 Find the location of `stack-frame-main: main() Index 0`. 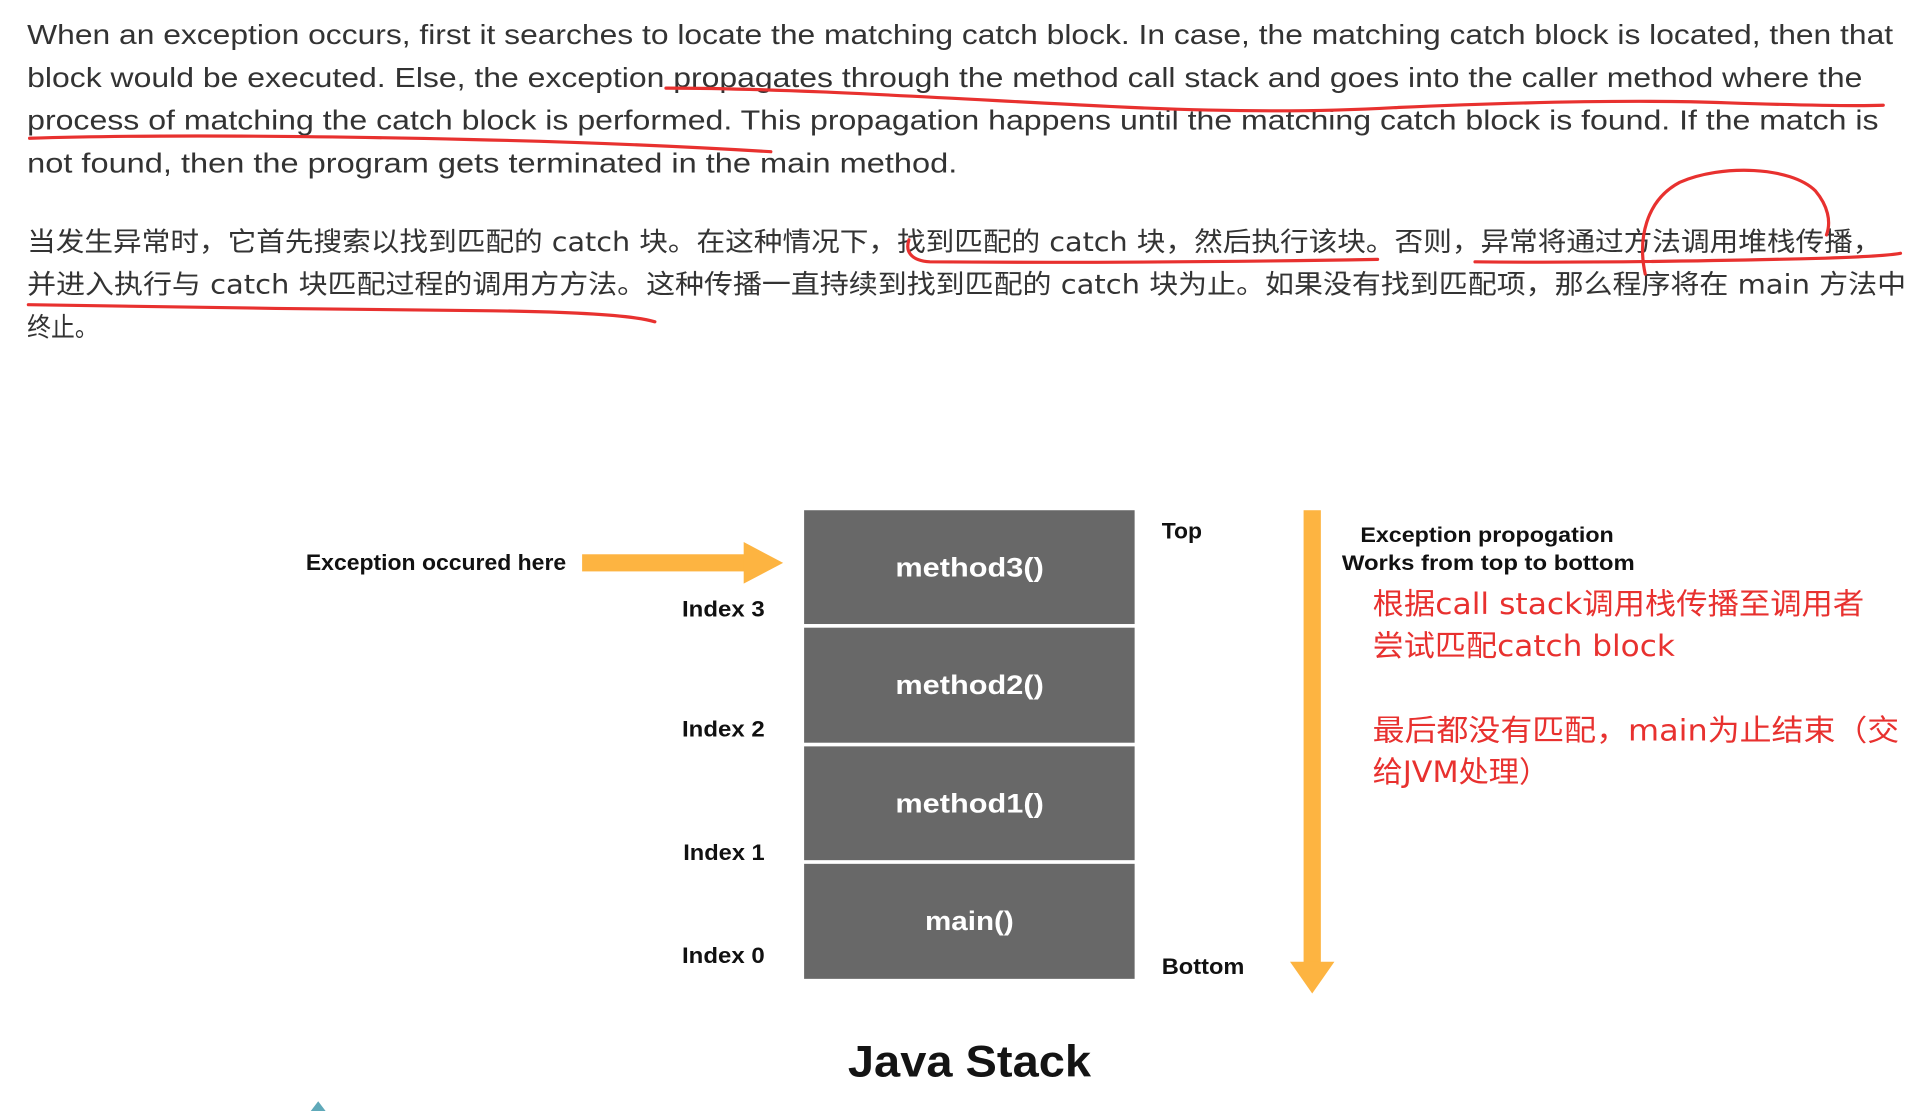

stack-frame-main: main() Index 0 is located at coordinates (908, 921).